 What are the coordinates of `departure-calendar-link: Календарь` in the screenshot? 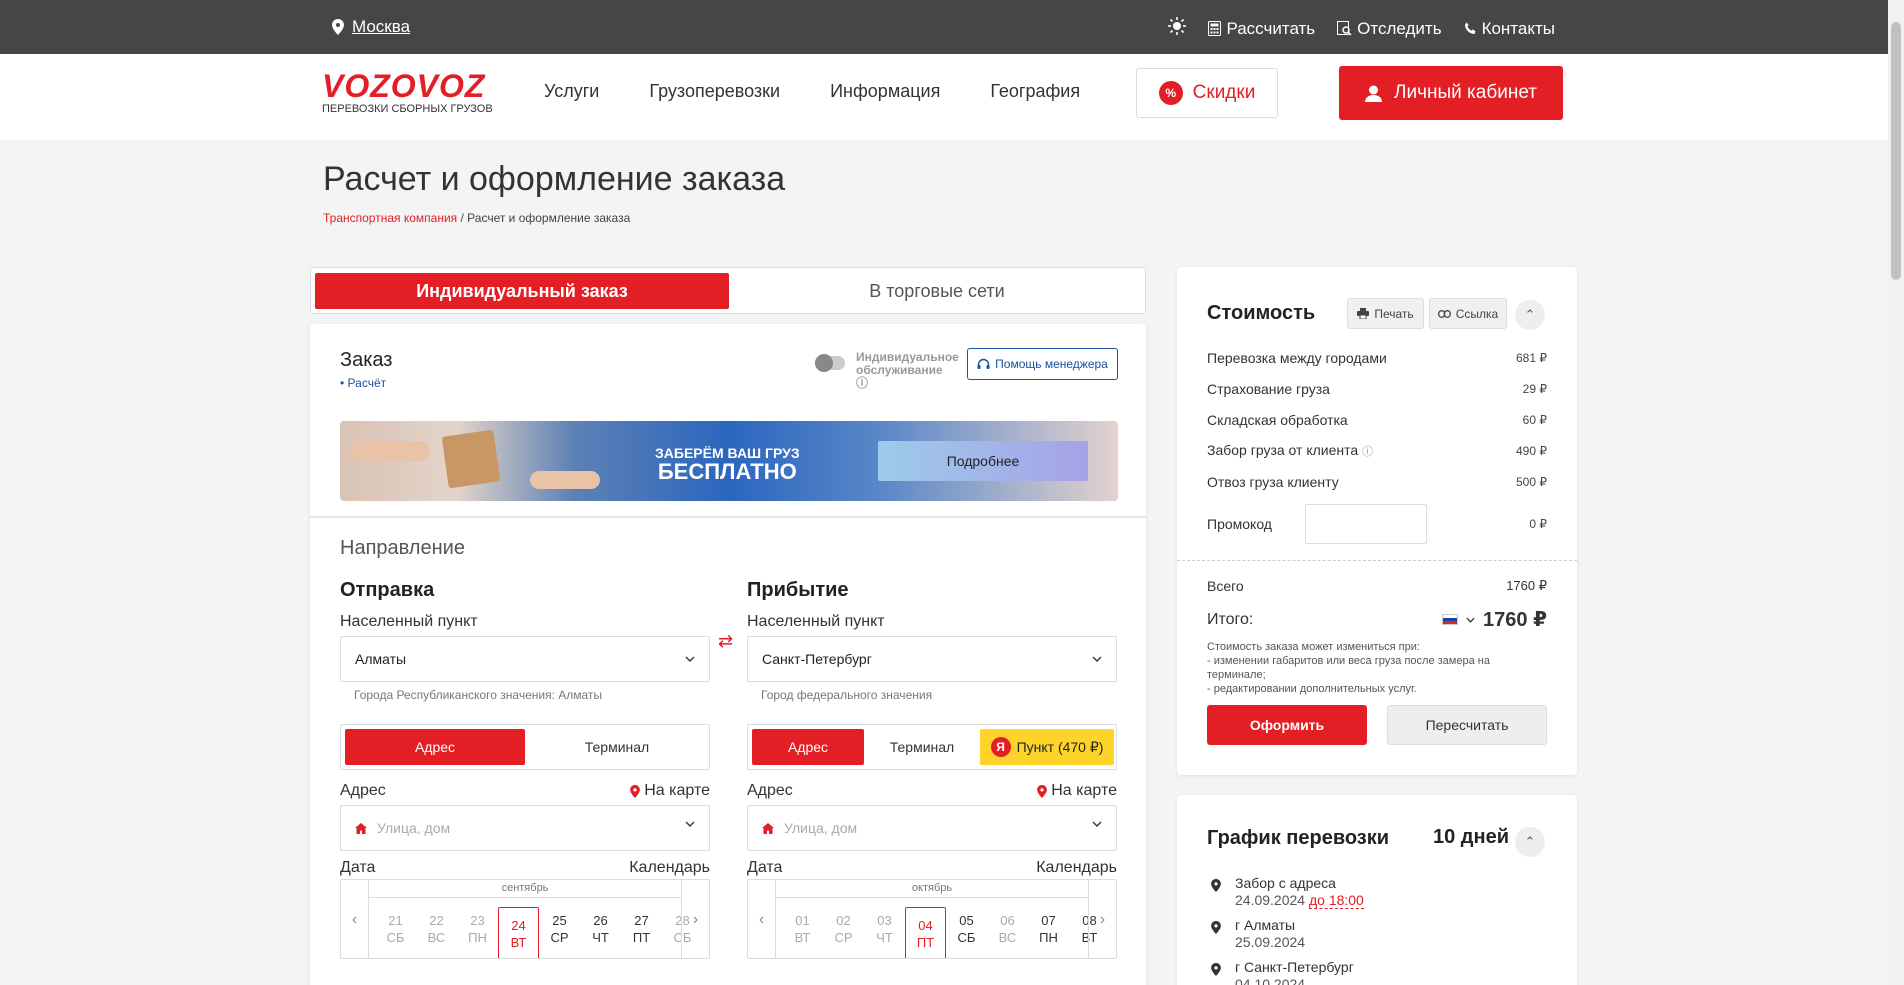 It's located at (669, 868).